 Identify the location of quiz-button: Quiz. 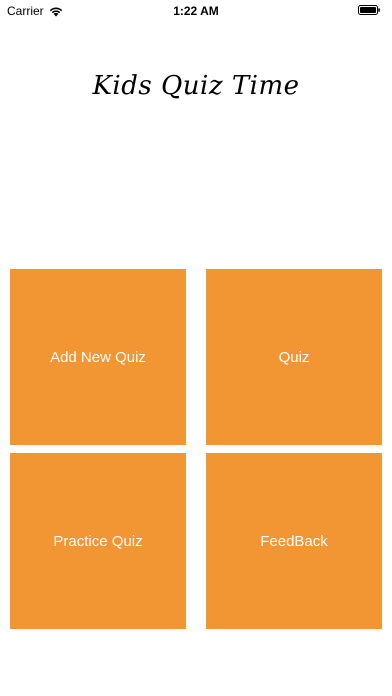
(294, 357).